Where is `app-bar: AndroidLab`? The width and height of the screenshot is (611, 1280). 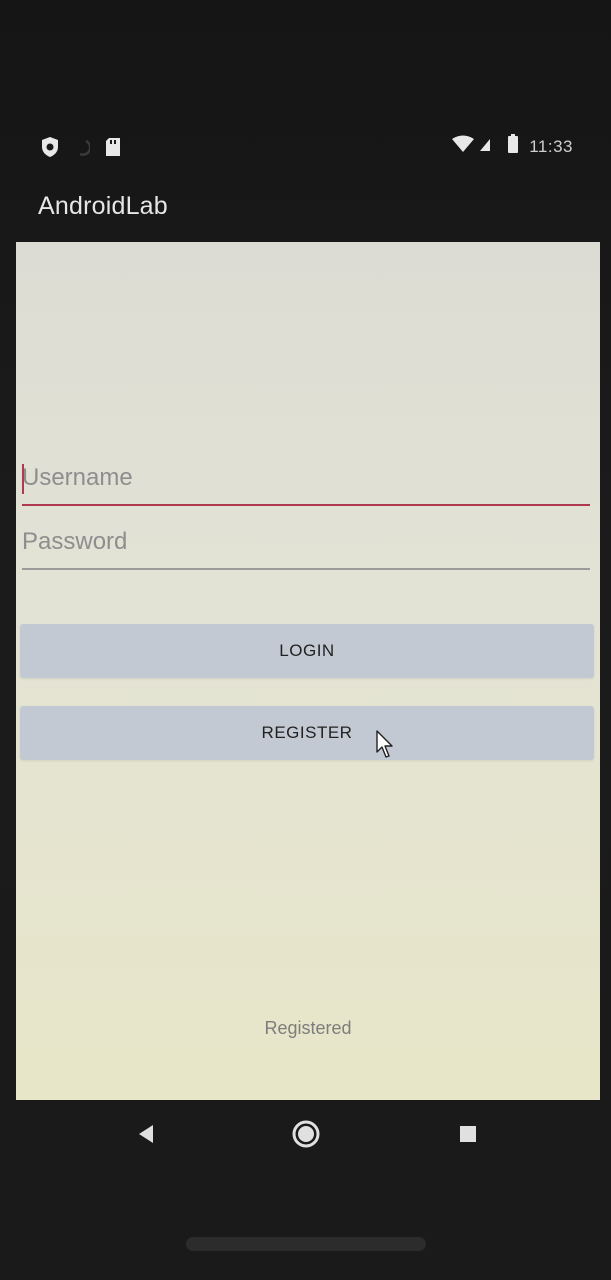
app-bar: AndroidLab is located at coordinates (305, 208).